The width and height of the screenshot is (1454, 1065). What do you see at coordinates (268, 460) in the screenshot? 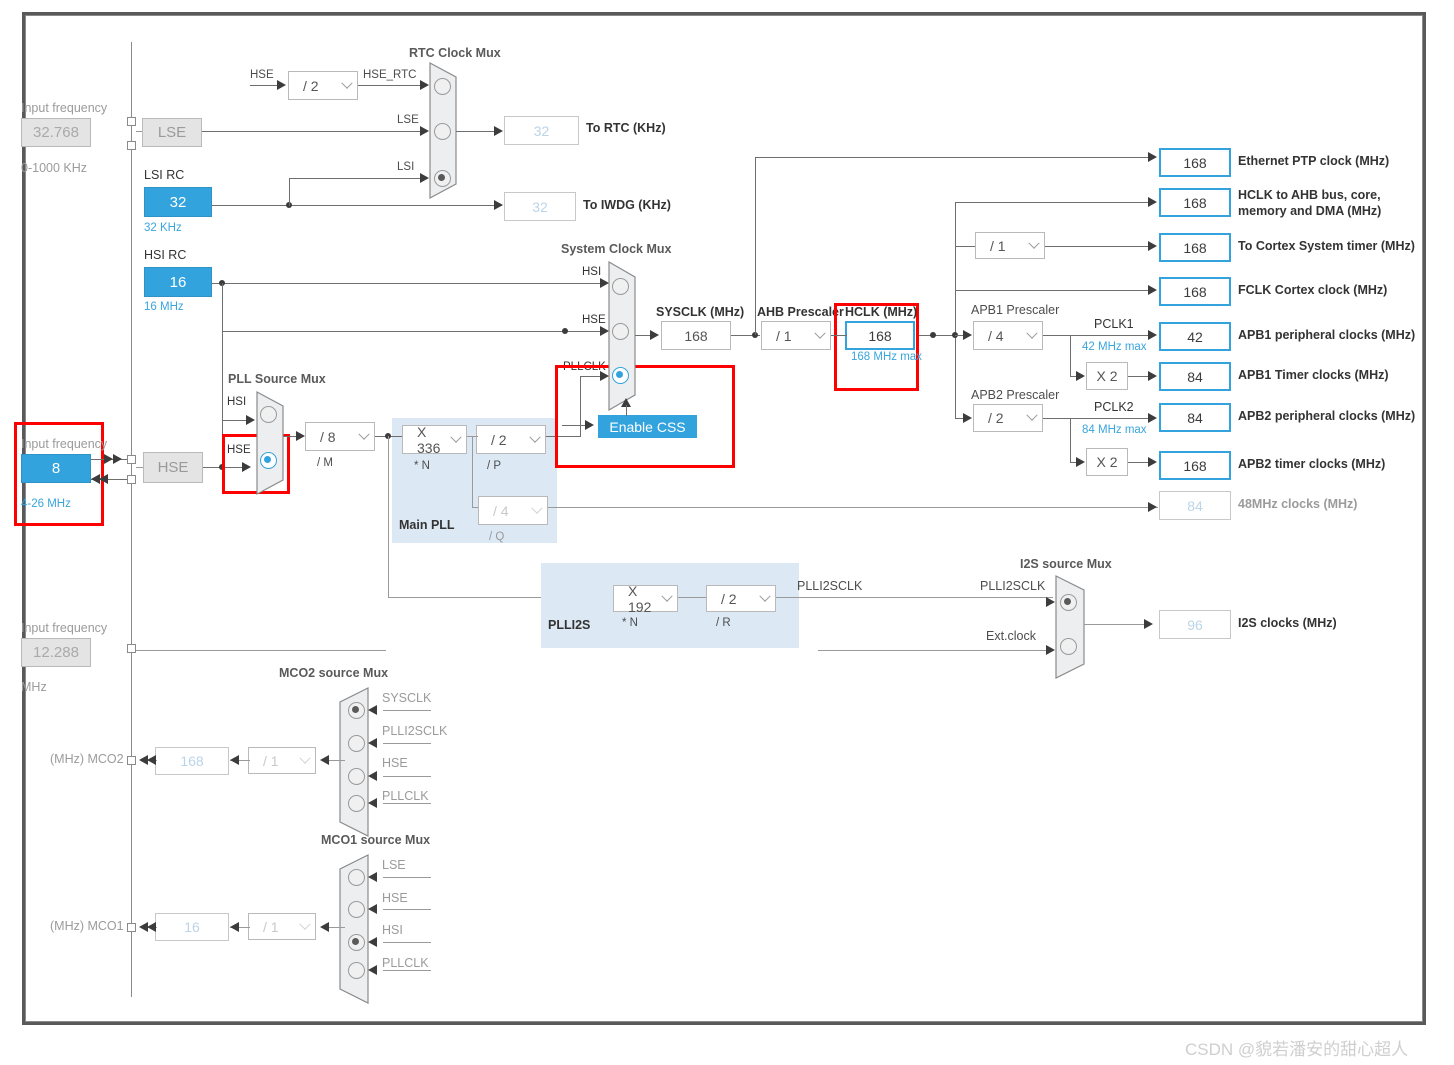
I see `pll-mux-option-hse` at bounding box center [268, 460].